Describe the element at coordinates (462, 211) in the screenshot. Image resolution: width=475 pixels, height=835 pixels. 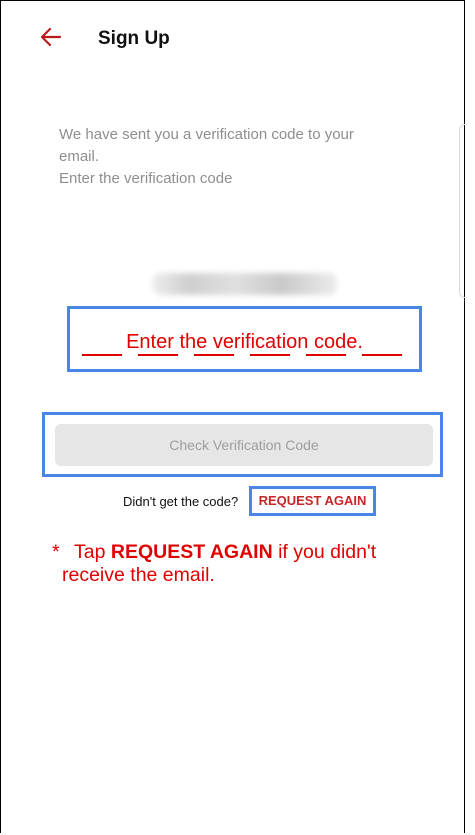
I see `scroll-indicator` at that location.